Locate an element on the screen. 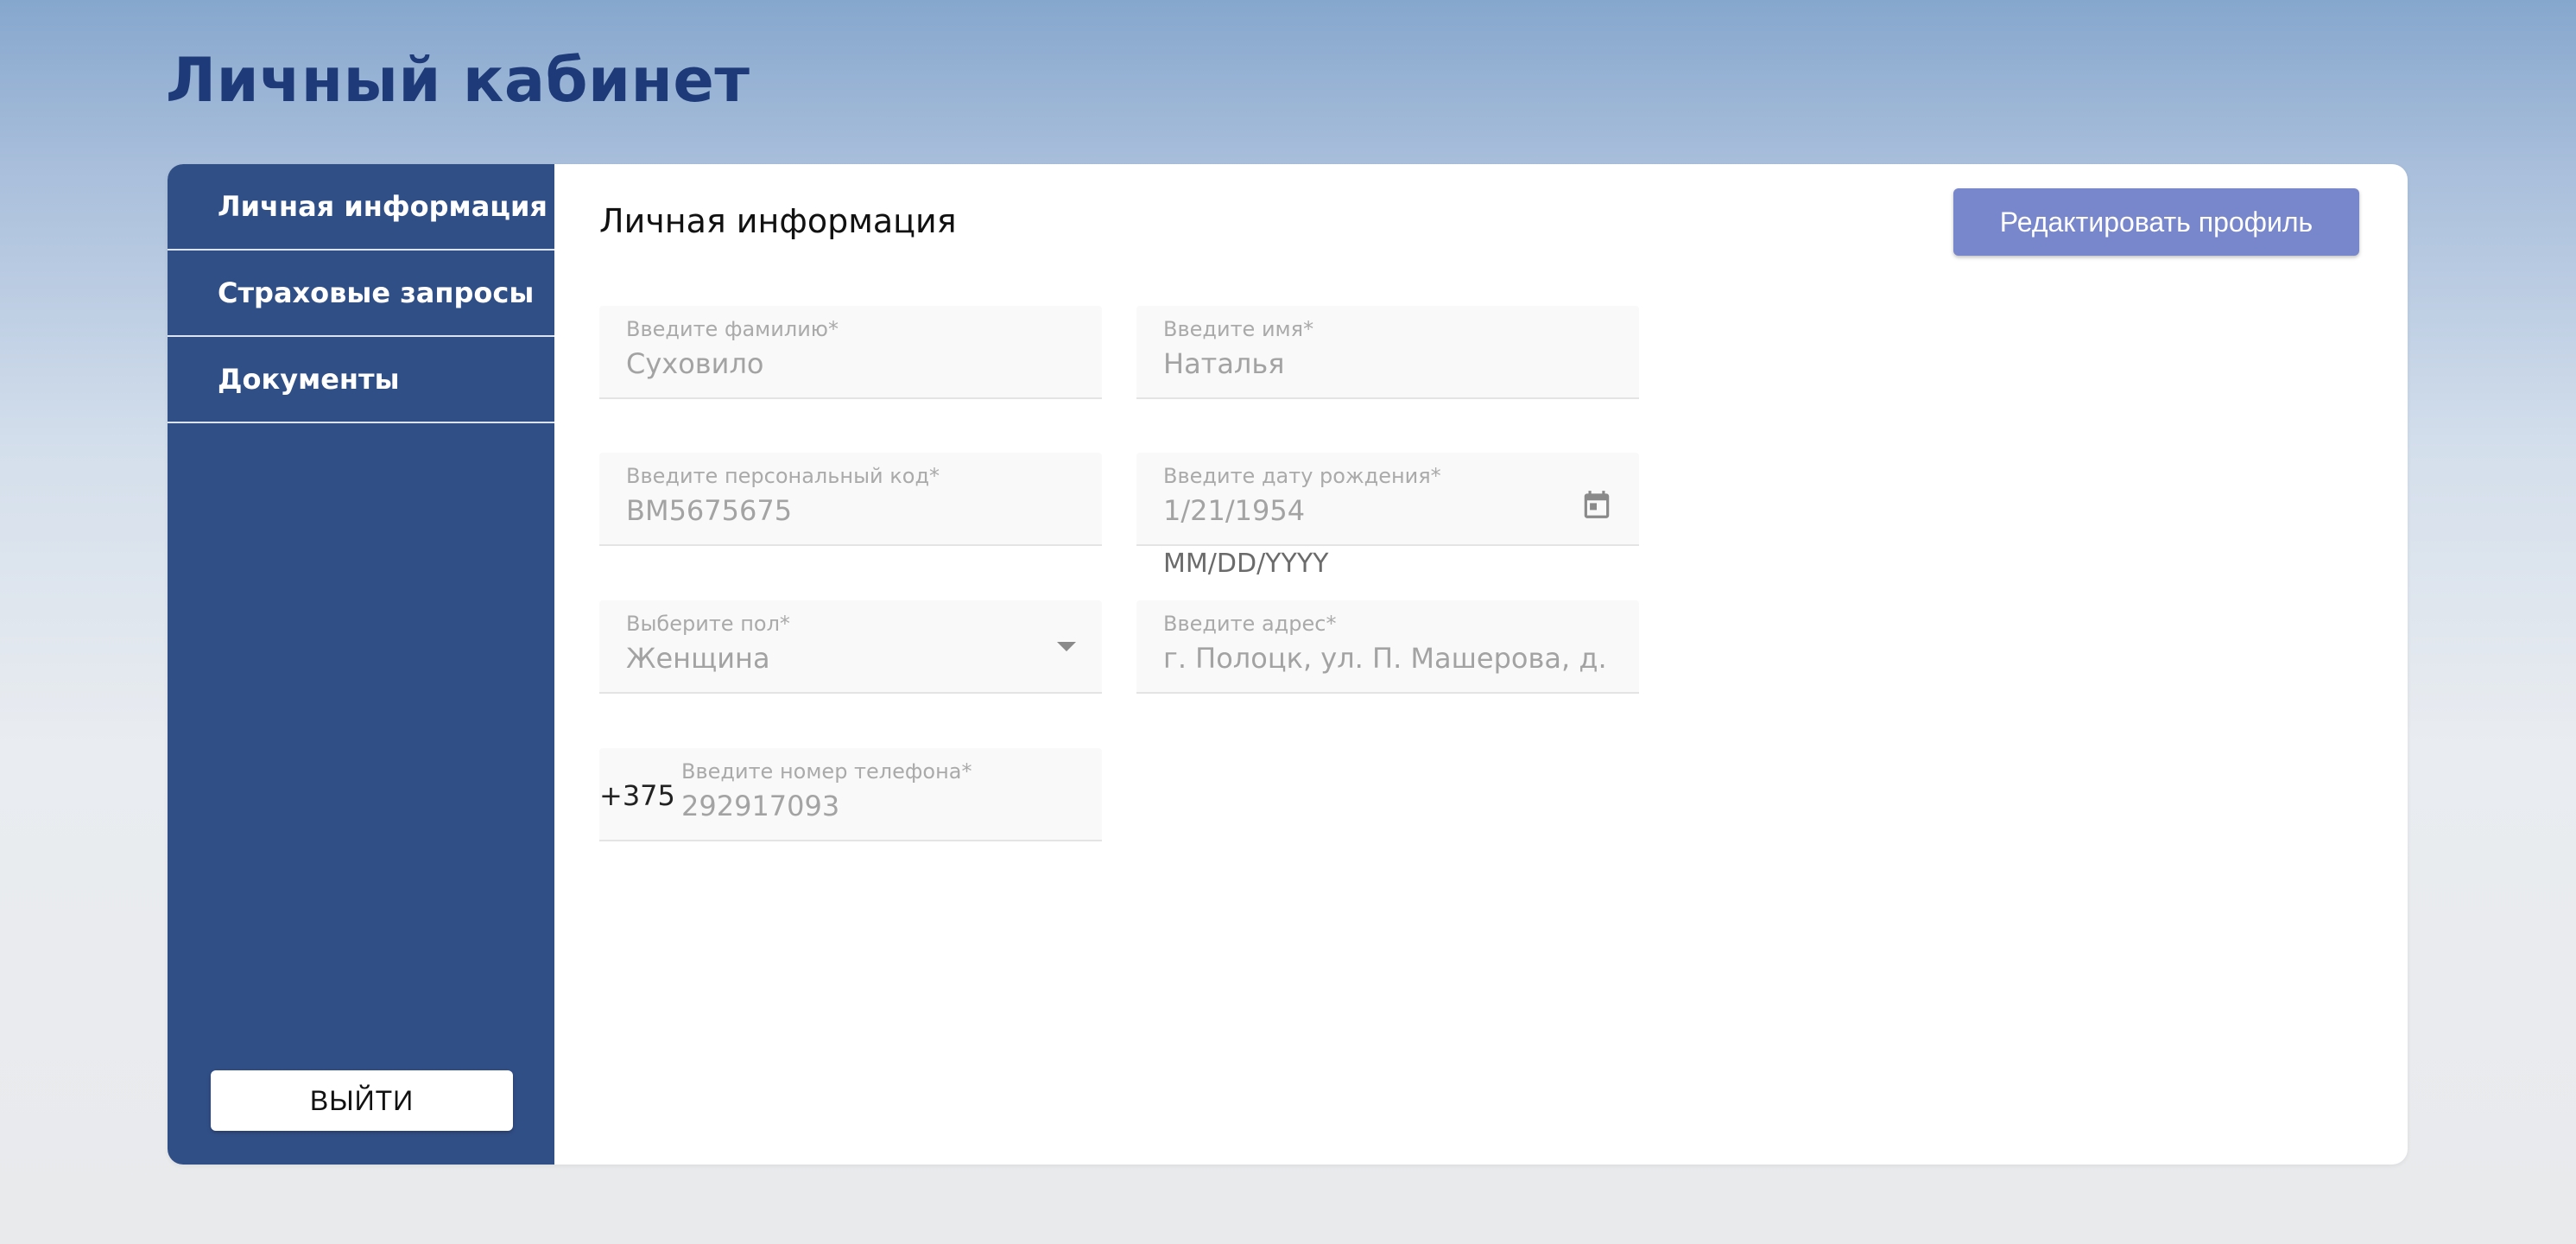 Image resolution: width=2576 pixels, height=1244 pixels. last-name-label: Введите фамилию* is located at coordinates (732, 329).